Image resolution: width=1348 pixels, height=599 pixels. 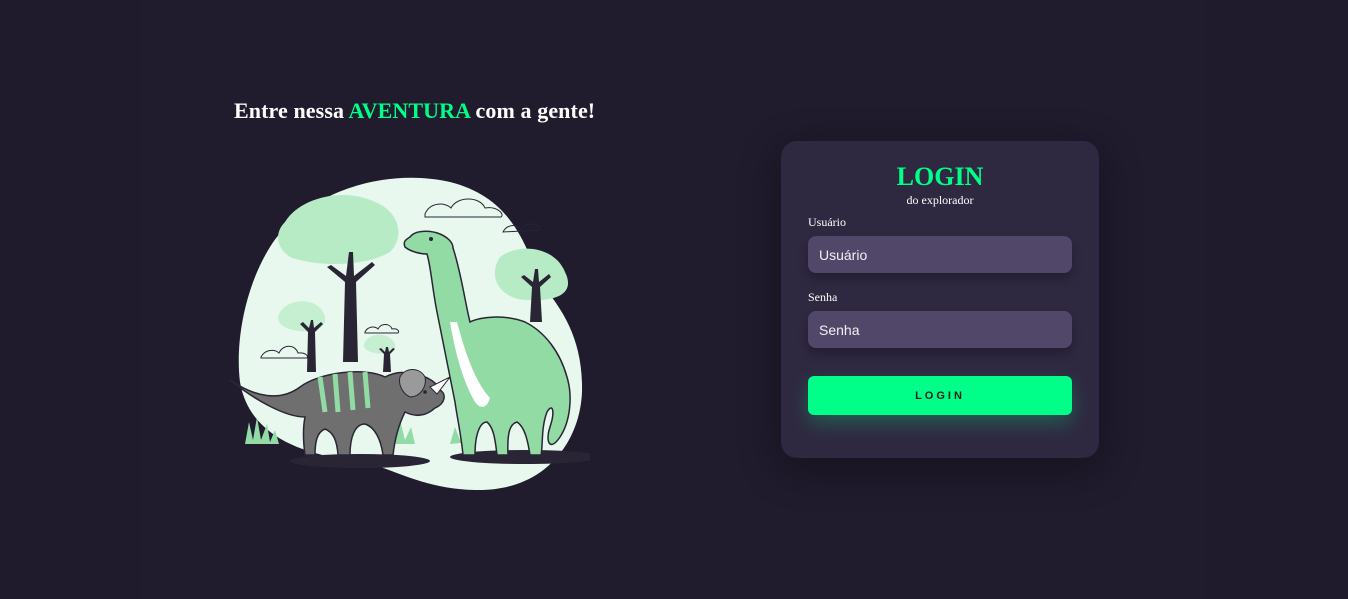 I want to click on login-title: LOGIN, so click(x=940, y=176).